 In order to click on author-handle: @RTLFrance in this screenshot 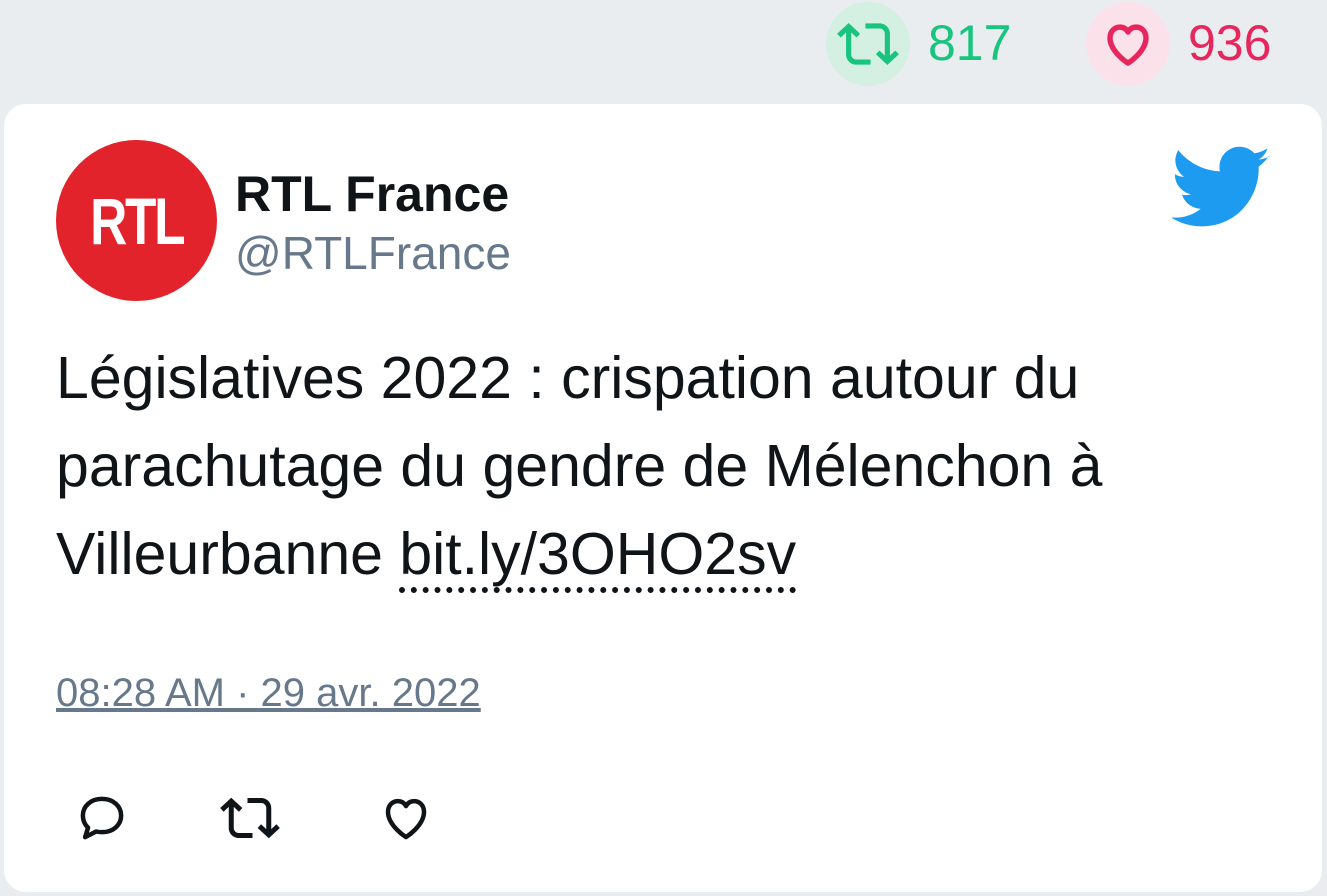, I will do `click(373, 253)`.